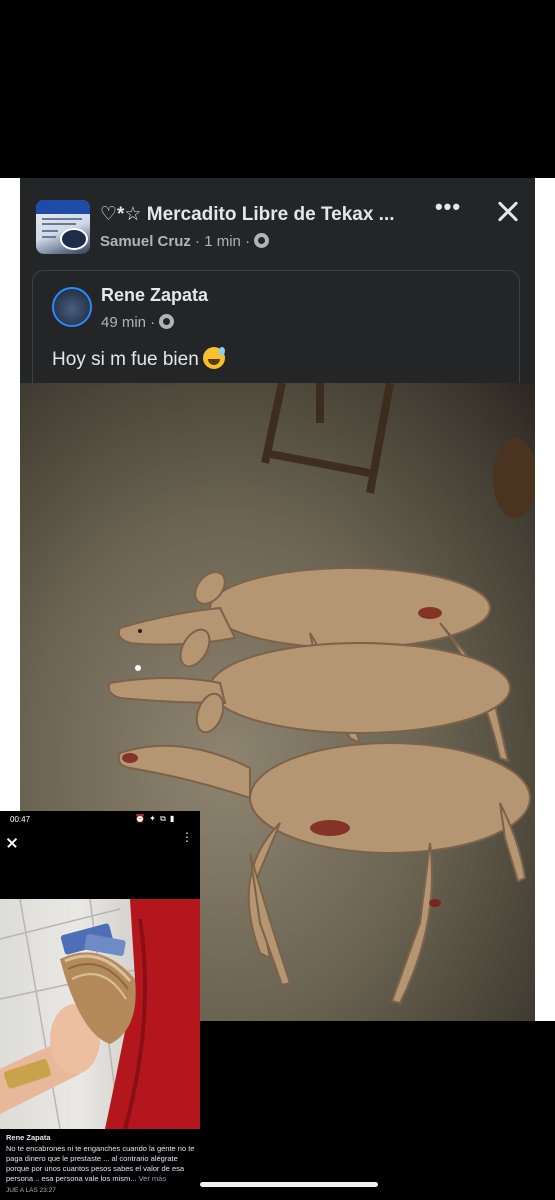 This screenshot has width=555, height=1200. Describe the element at coordinates (20, 819) in the screenshot. I see `inset-status-time: 00:47` at that location.